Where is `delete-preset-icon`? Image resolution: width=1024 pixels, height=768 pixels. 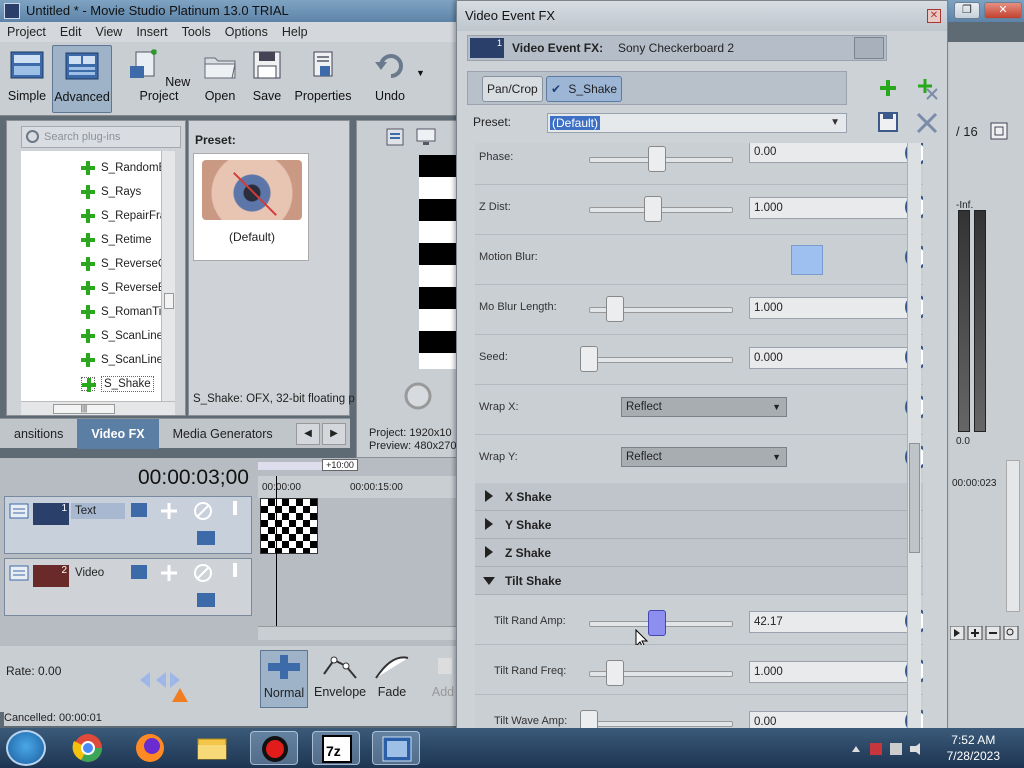
delete-preset-icon is located at coordinates (927, 123).